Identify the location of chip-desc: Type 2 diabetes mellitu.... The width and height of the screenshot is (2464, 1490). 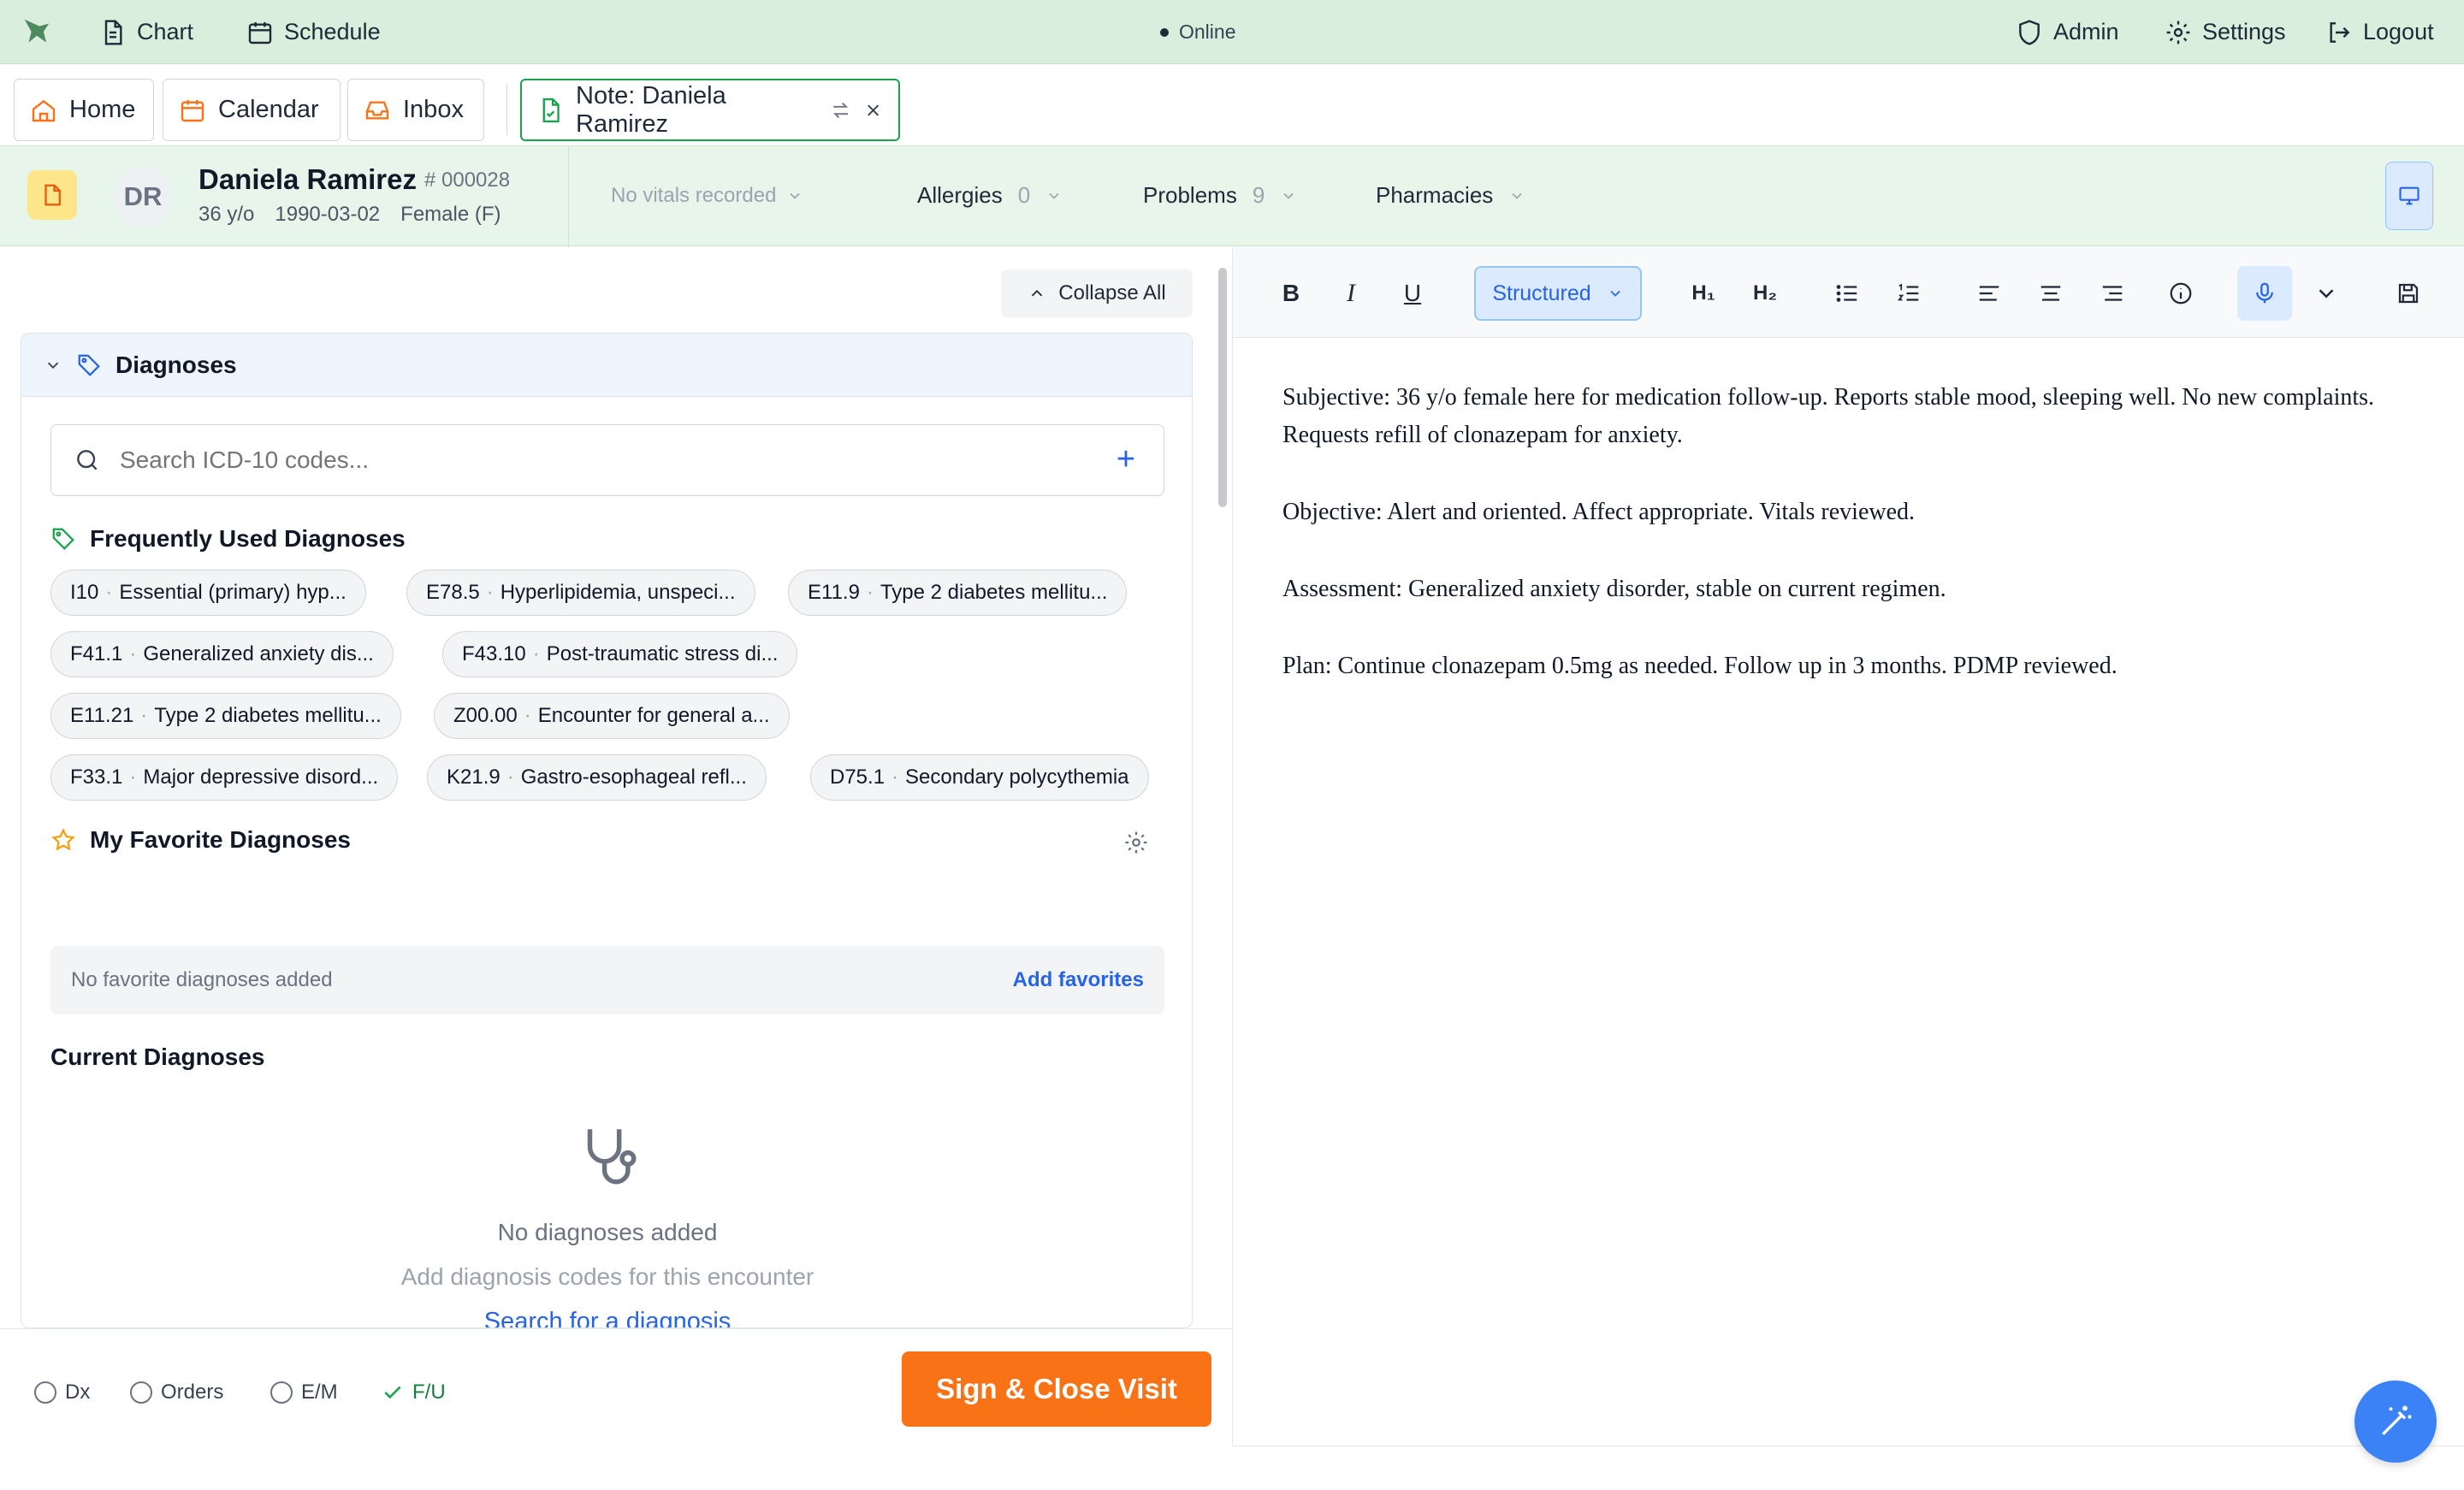
(994, 592).